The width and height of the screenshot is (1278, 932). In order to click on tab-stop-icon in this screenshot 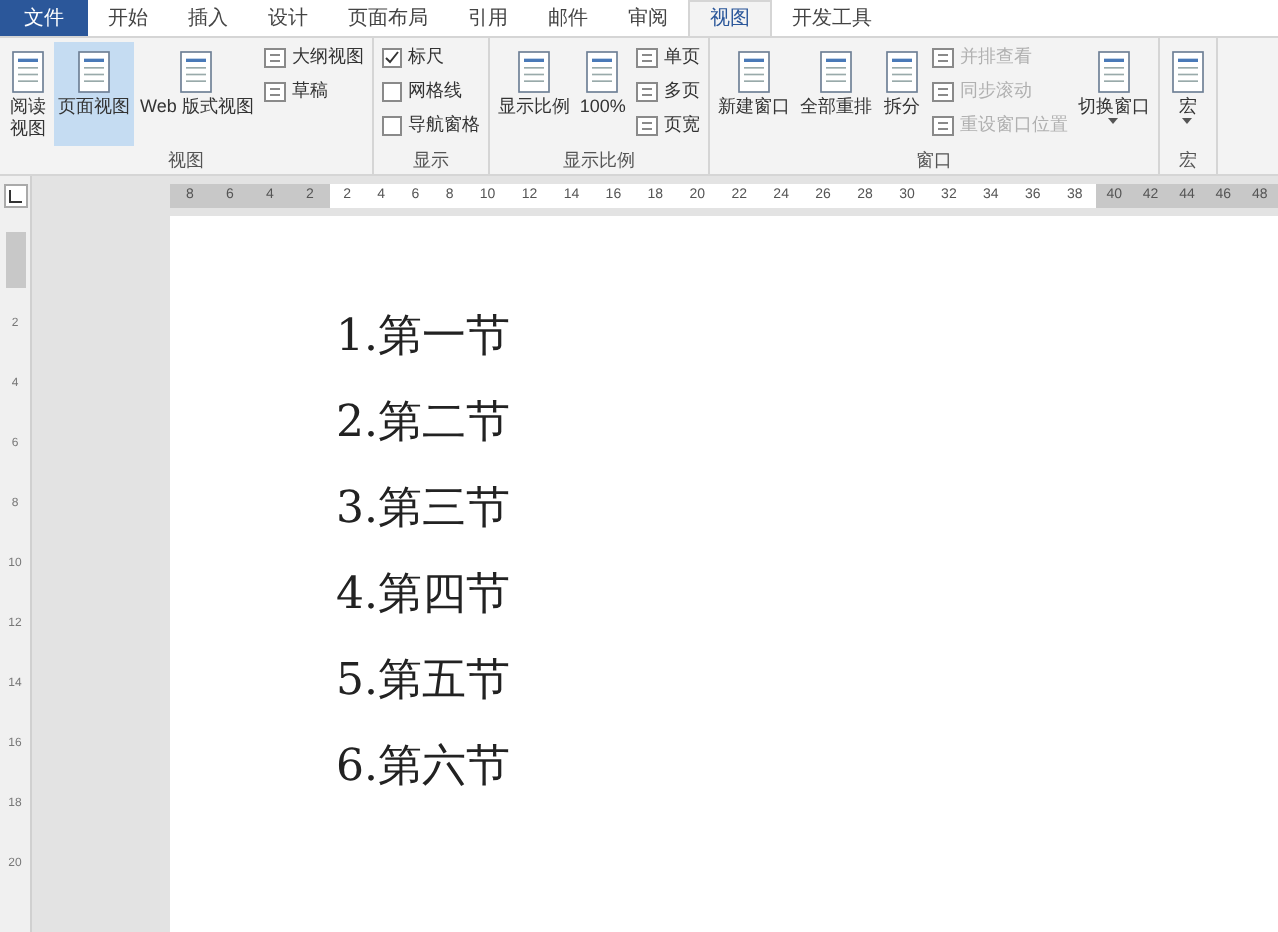, I will do `click(15, 196)`.